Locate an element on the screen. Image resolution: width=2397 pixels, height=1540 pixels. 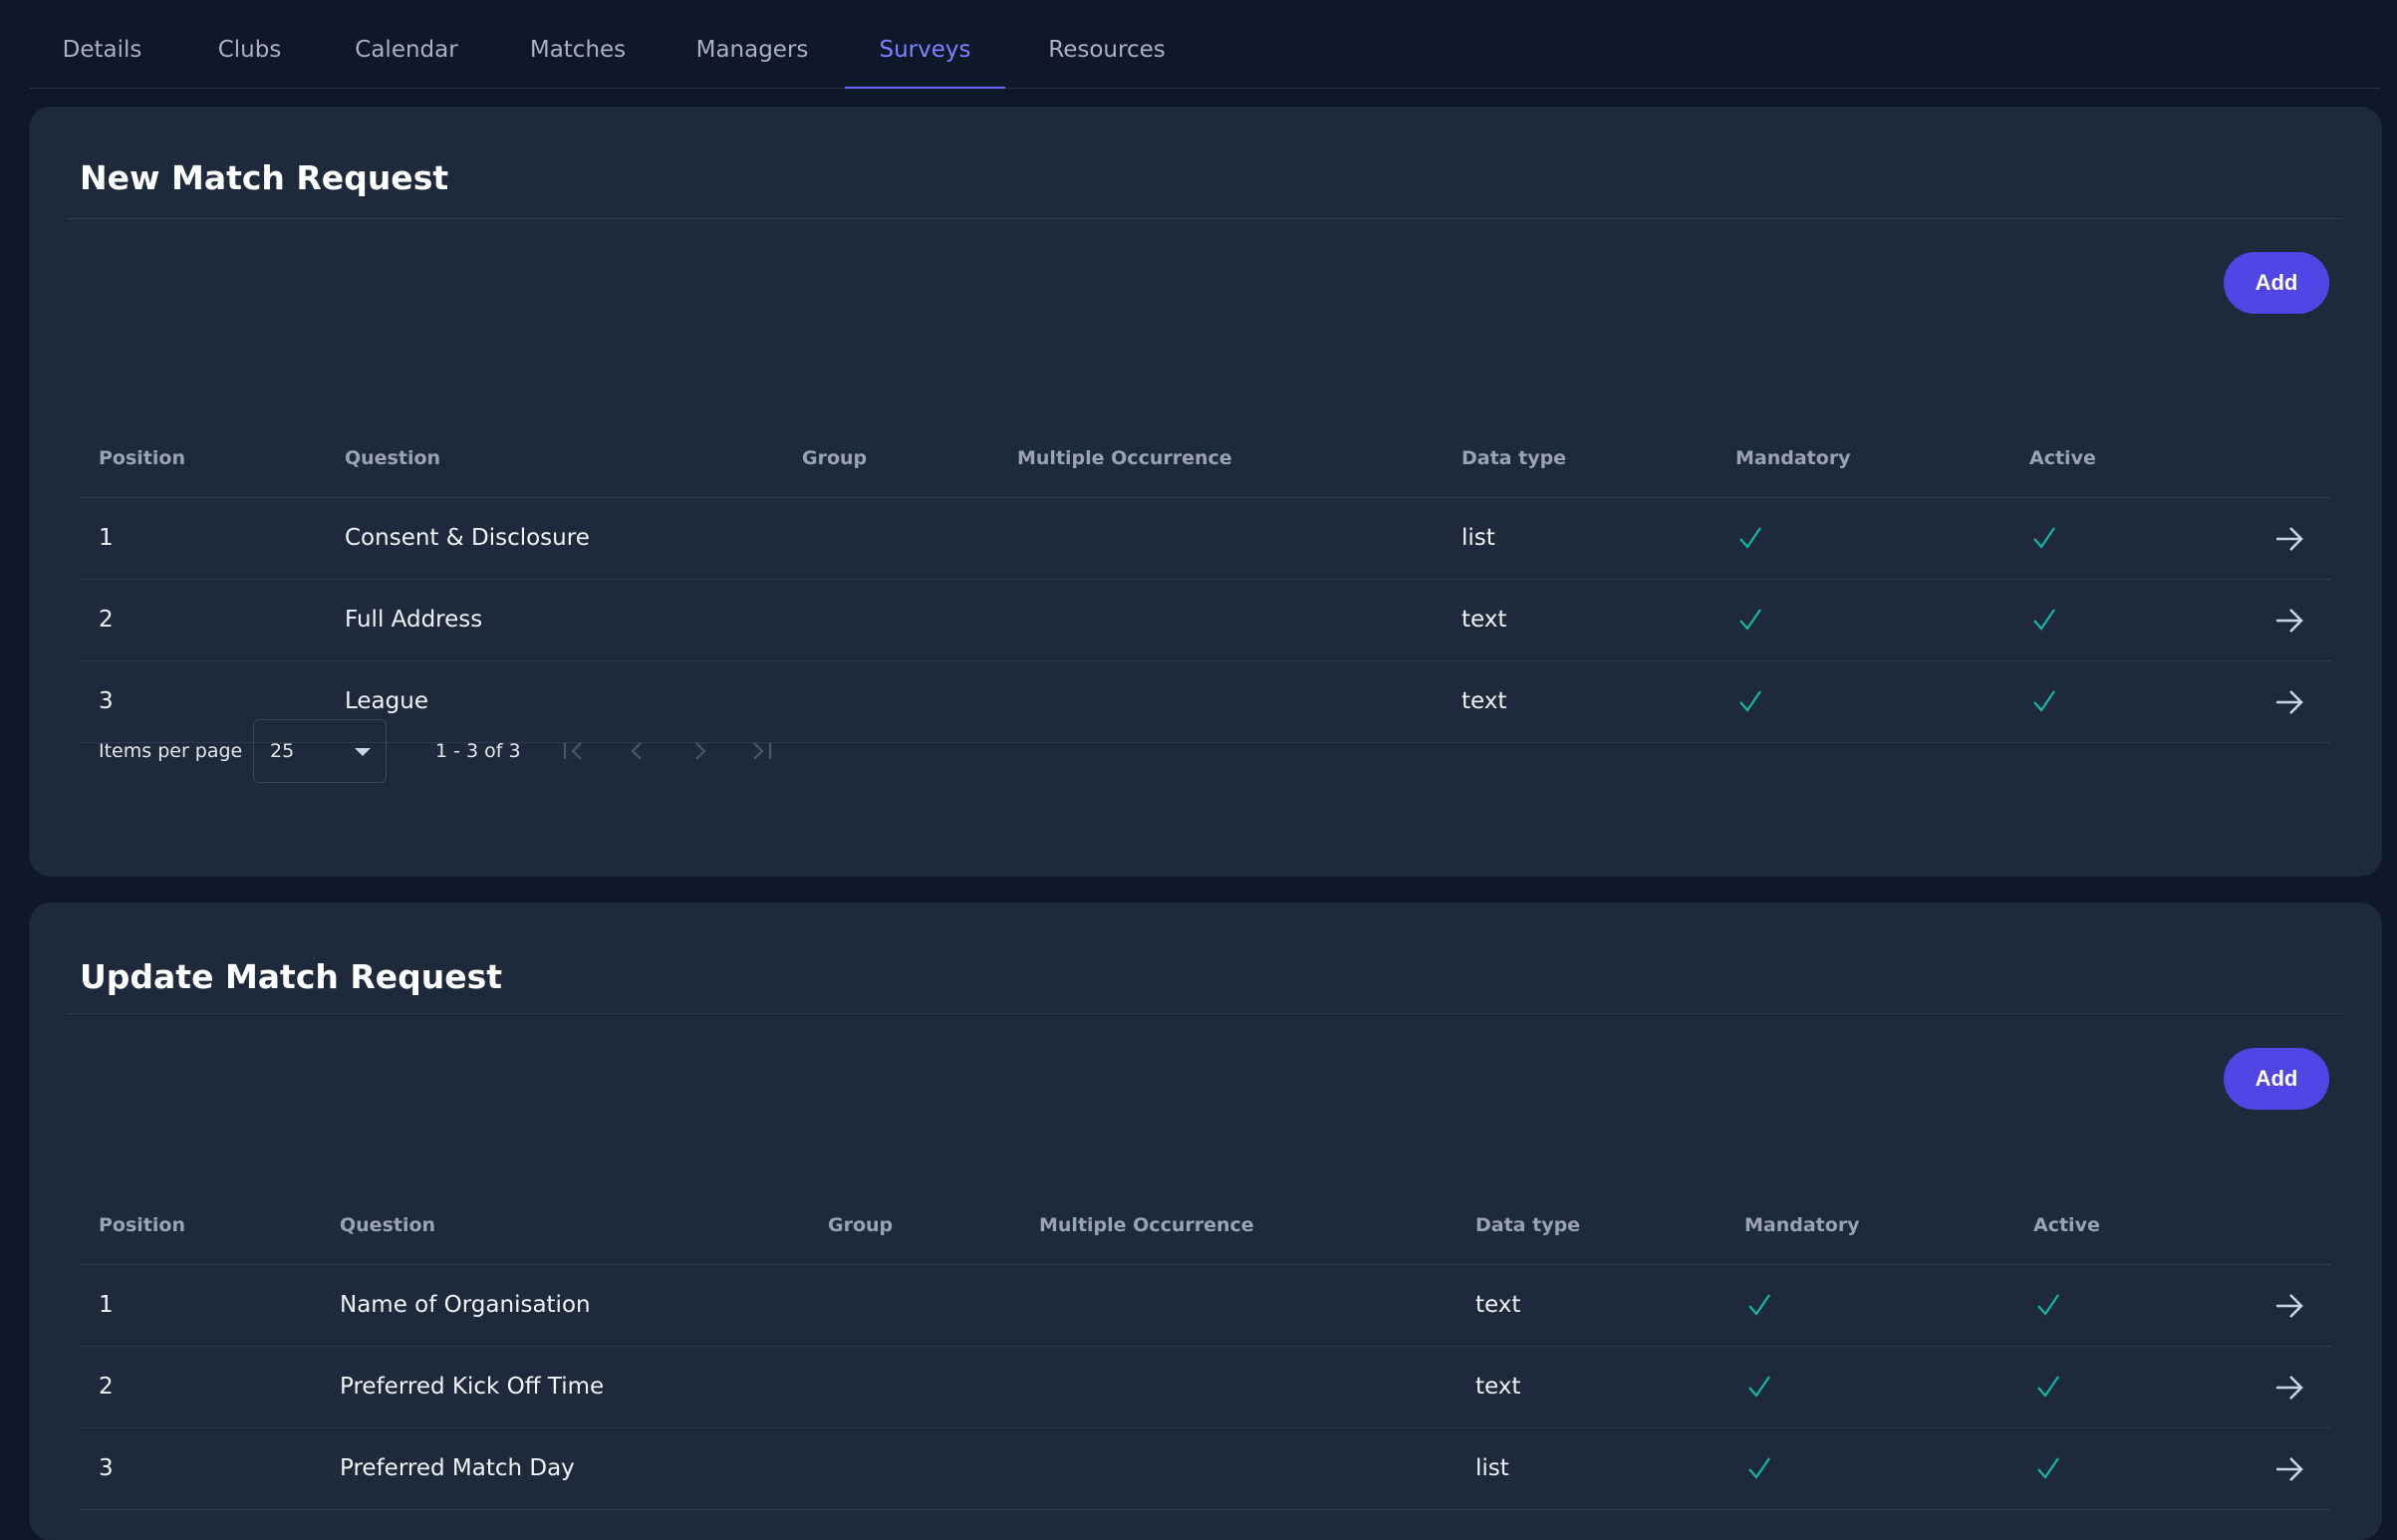
cell-question: Name of Organisation is located at coordinates (465, 1305).